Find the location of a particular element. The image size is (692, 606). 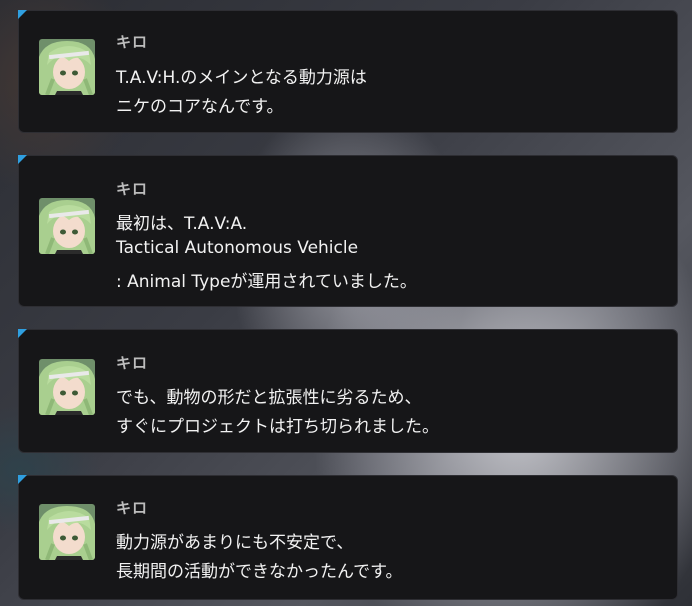

dialogue-line: T.A.V:H.のメインとなる動力源は is located at coordinates (241, 78).